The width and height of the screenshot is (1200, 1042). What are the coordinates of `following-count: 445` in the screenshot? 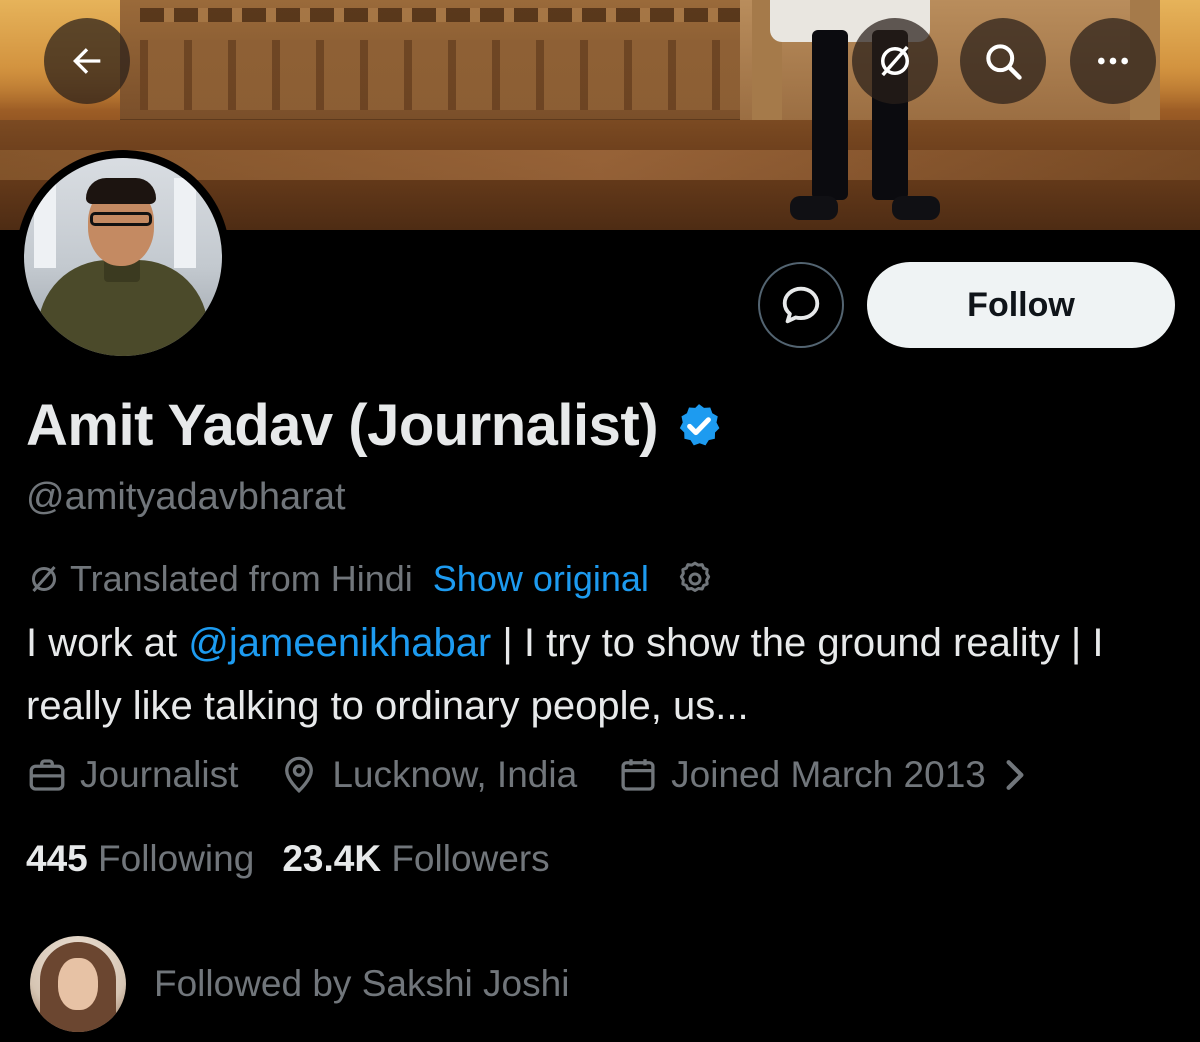 It's located at (57, 858).